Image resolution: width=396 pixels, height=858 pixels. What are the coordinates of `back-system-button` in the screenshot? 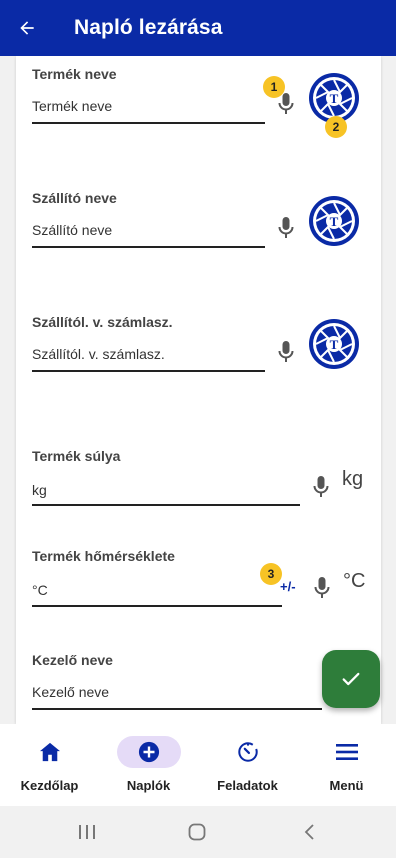 It's located at (309, 832).